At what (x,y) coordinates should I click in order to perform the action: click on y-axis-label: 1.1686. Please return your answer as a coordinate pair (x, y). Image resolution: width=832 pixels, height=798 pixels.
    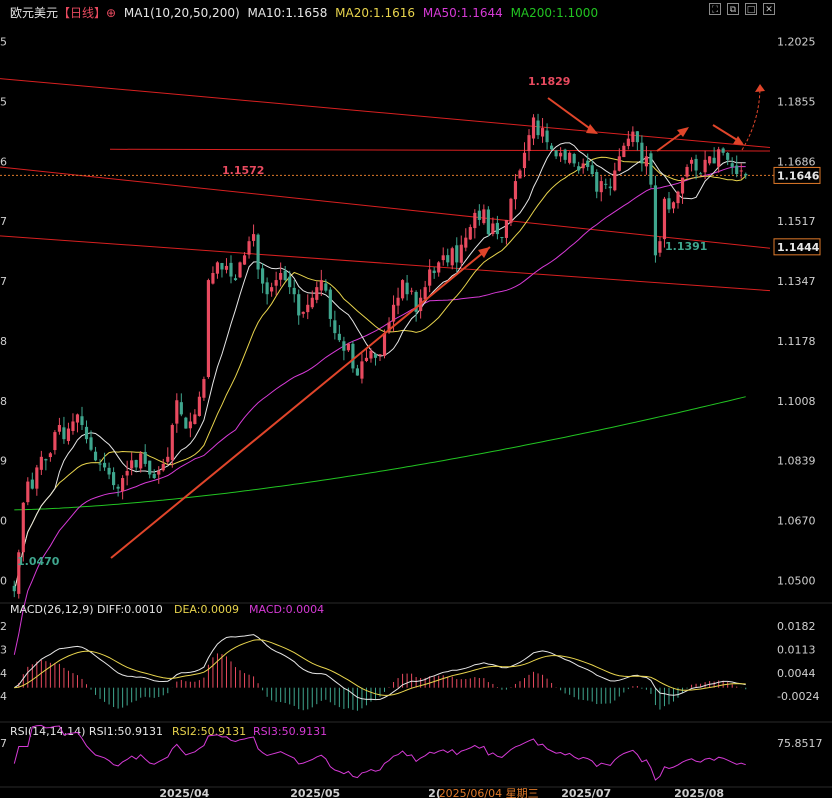
    Looking at the image, I should click on (796, 161).